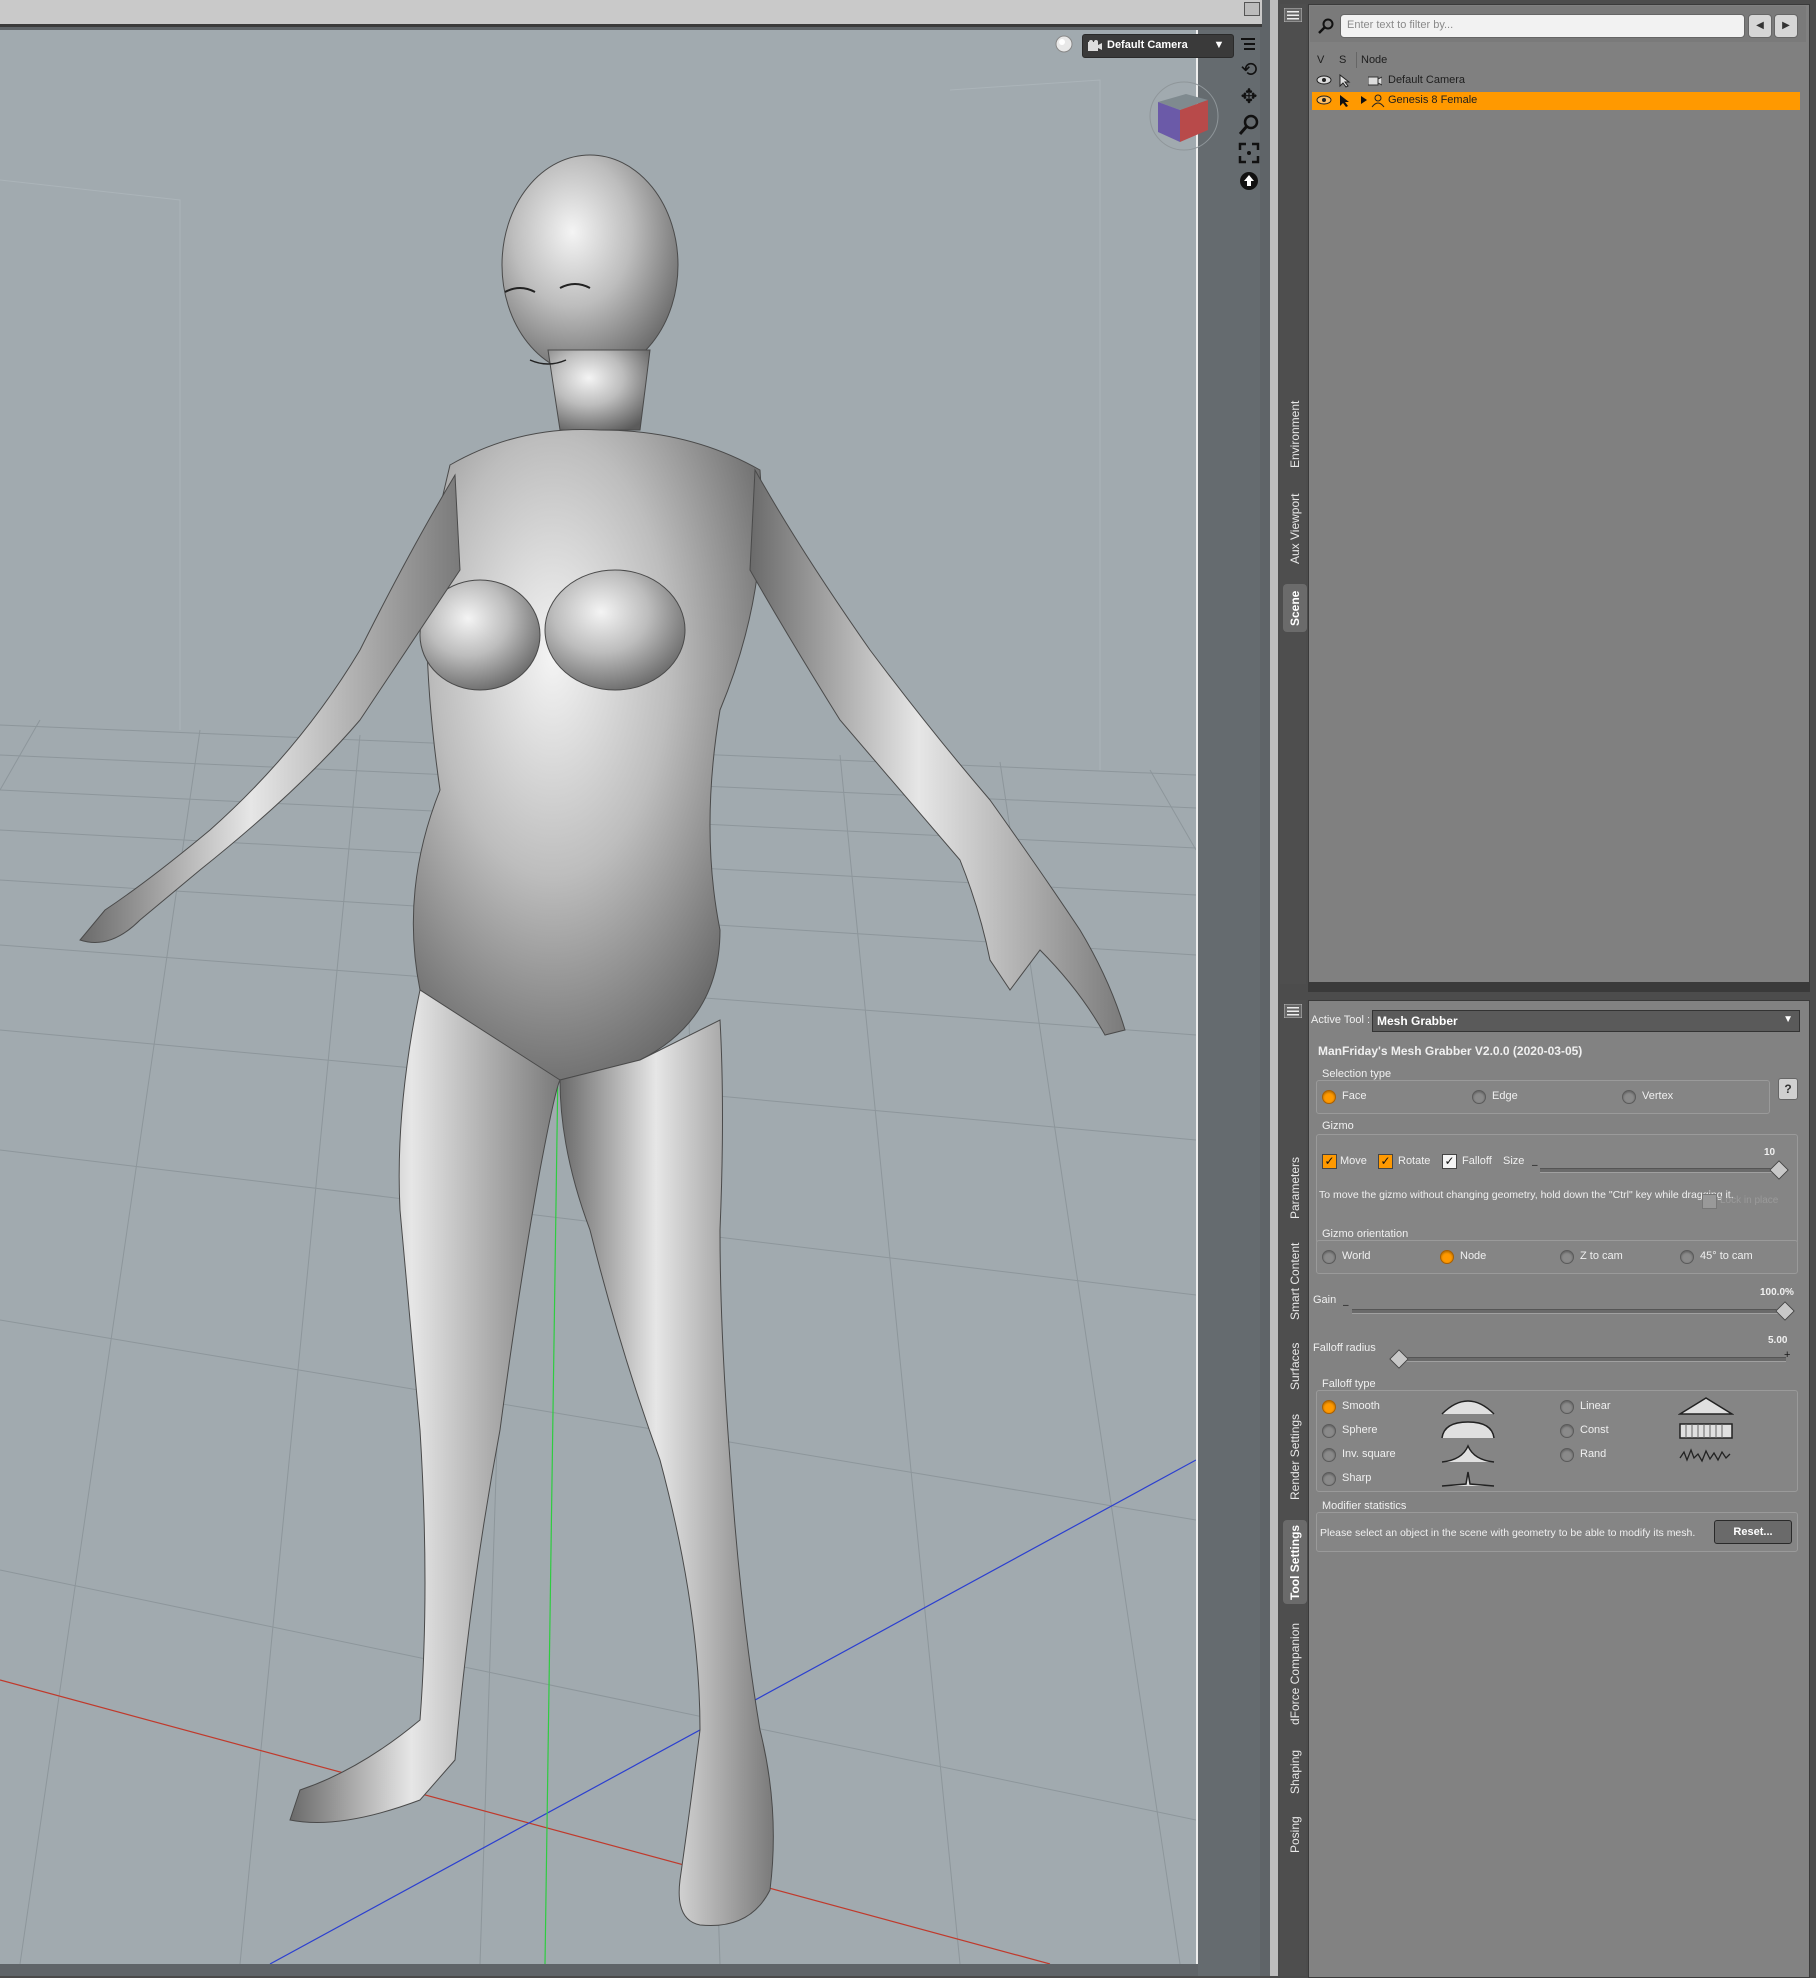  Describe the element at coordinates (1414, 1161) in the screenshot. I see `gizmo-rotate-label: Rotate` at that location.